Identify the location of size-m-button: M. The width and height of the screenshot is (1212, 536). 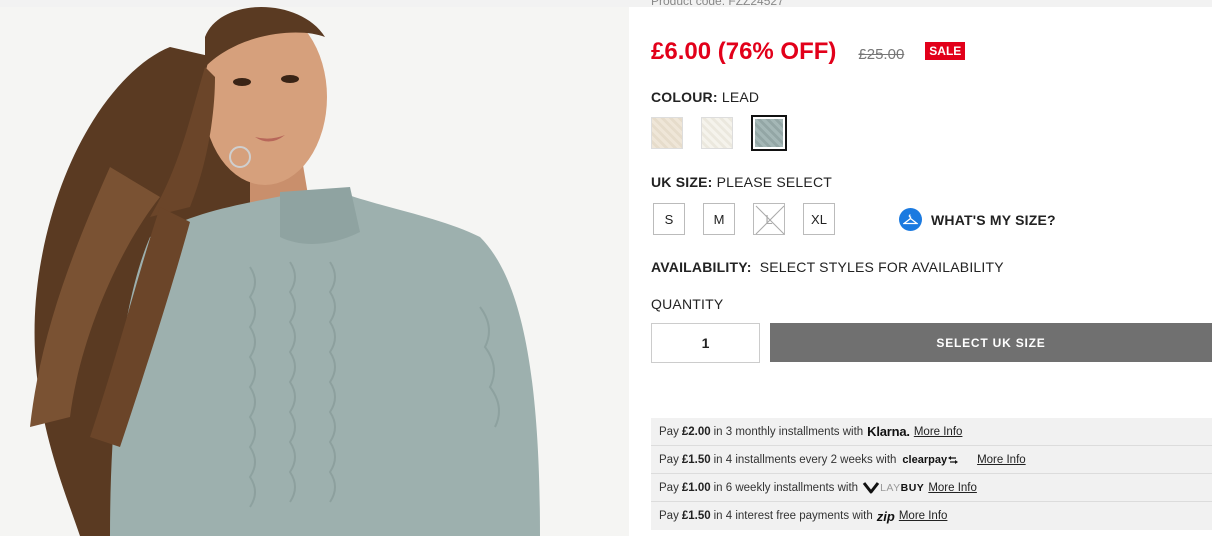
(719, 219).